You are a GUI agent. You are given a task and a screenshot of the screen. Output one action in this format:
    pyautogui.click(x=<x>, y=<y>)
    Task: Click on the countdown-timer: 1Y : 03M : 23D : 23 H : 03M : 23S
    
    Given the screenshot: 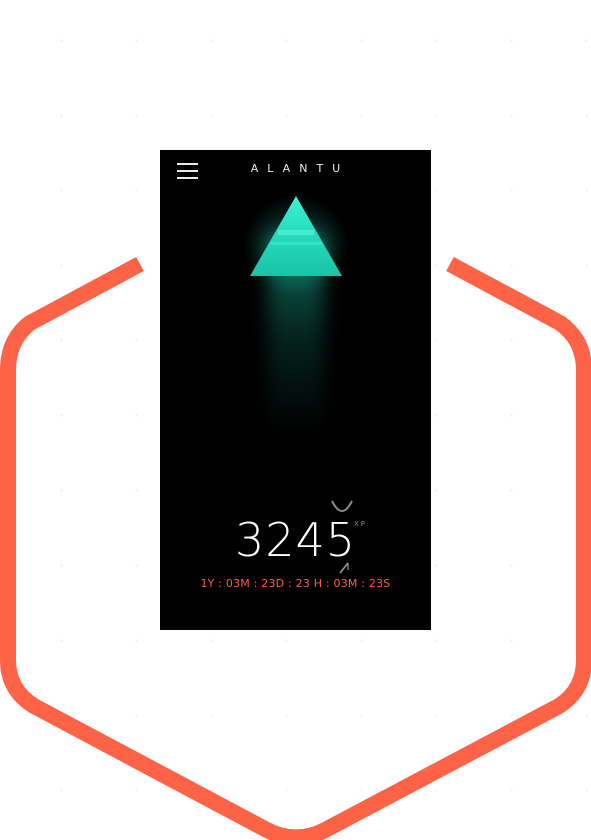 What is the action you would take?
    pyautogui.click(x=295, y=583)
    